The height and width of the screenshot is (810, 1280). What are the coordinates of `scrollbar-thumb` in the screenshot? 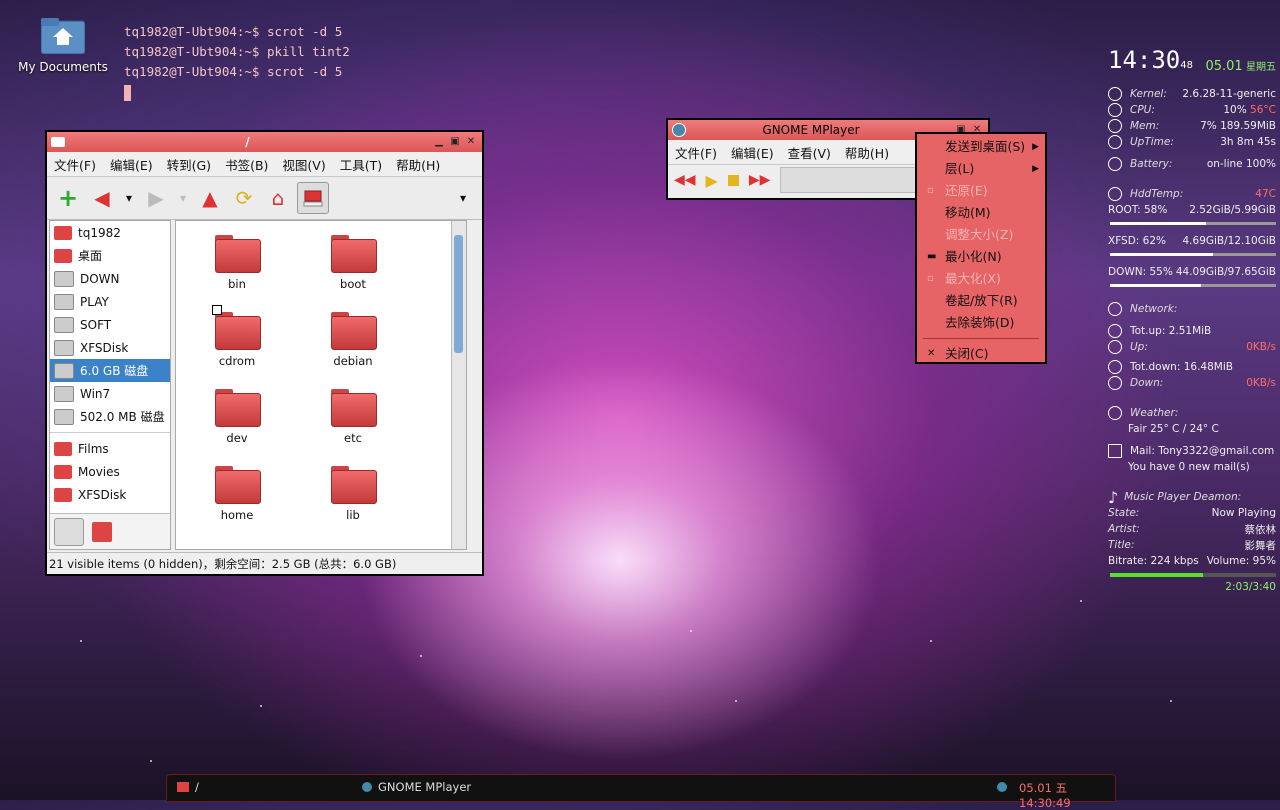 It's located at (458, 294).